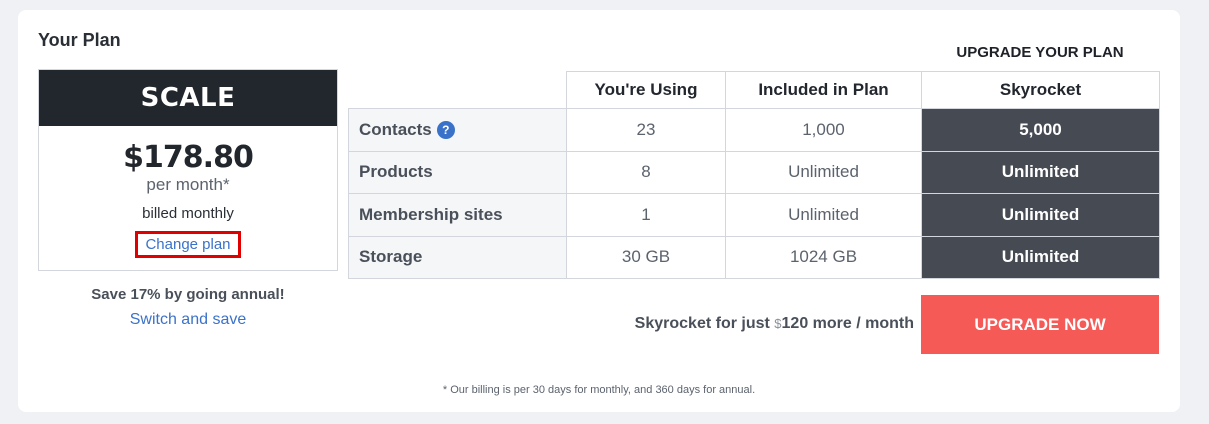  What do you see at coordinates (457, 215) in the screenshot?
I see `row-label-membership-sites: Membership sites` at bounding box center [457, 215].